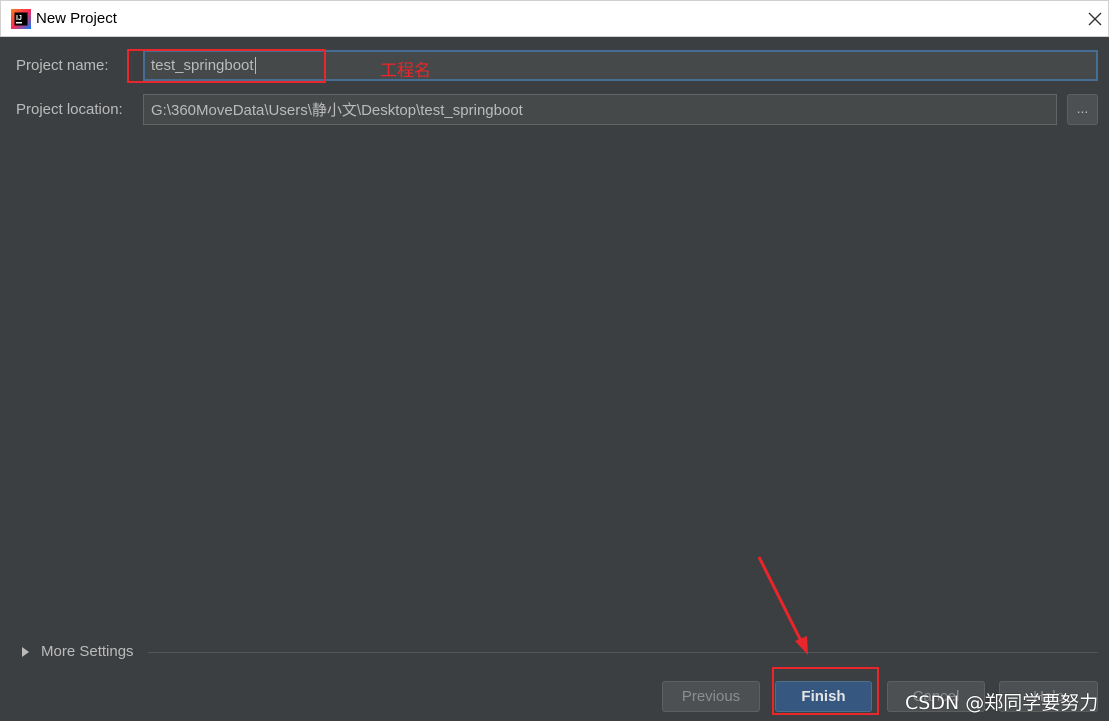  What do you see at coordinates (1002, 703) in the screenshot?
I see `csdn-watermark: CSDN @郑同学要努力` at bounding box center [1002, 703].